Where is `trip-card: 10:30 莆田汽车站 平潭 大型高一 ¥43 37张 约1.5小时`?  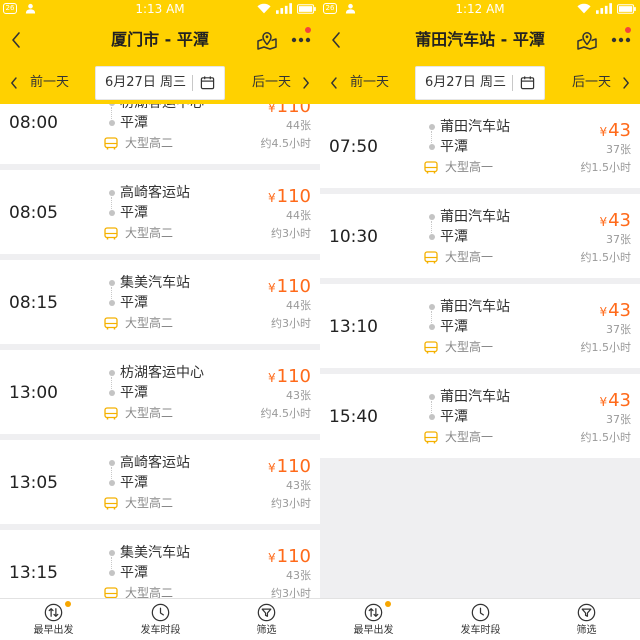 trip-card: 10:30 莆田汽车站 平潭 大型高一 ¥43 37张 约1.5小时 is located at coordinates (480, 236).